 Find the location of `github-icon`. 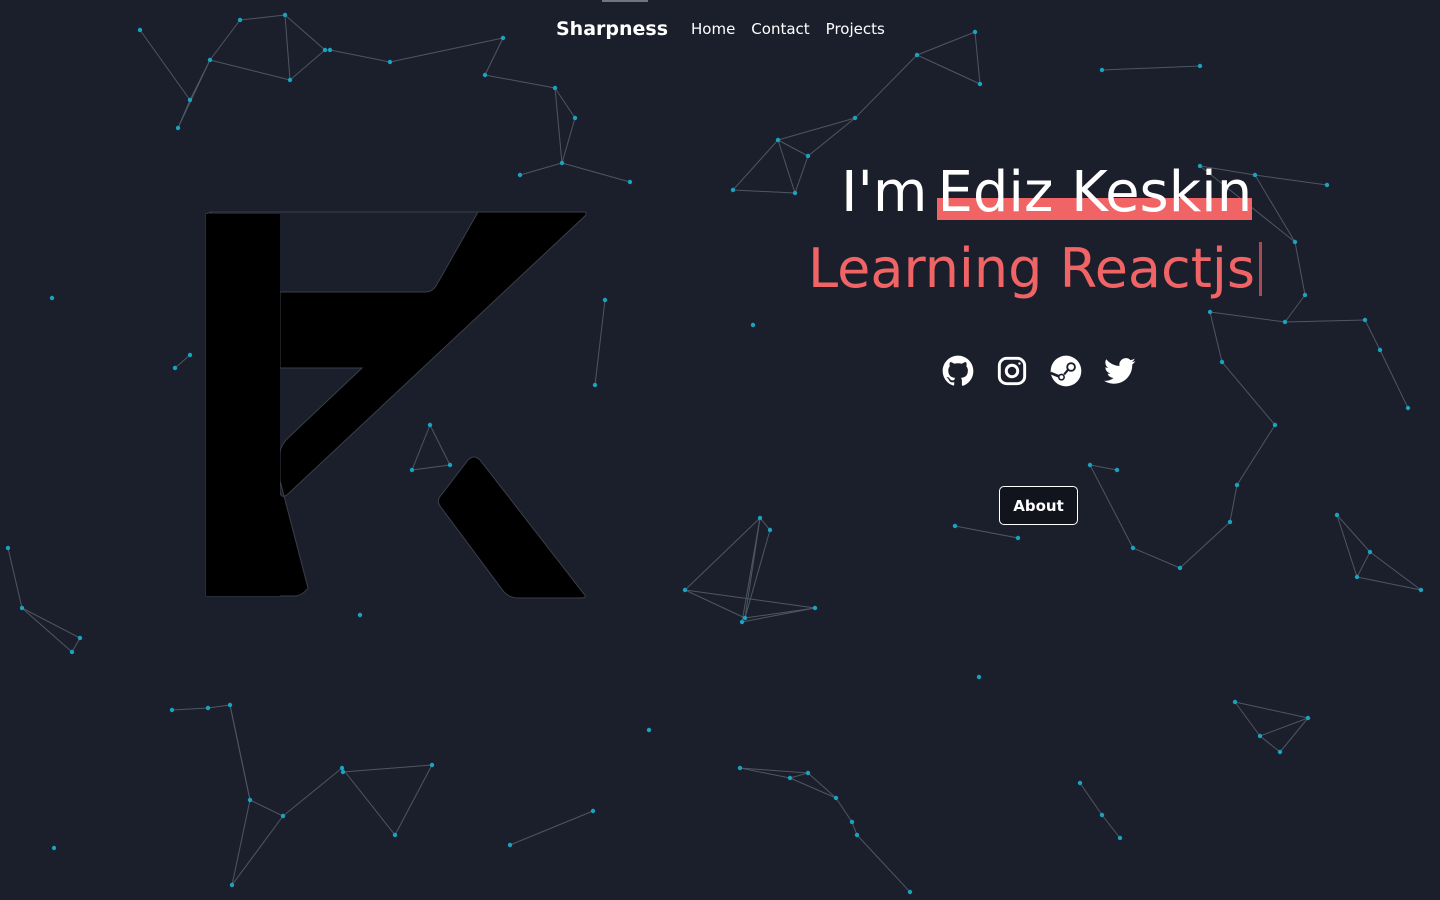

github-icon is located at coordinates (958, 370).